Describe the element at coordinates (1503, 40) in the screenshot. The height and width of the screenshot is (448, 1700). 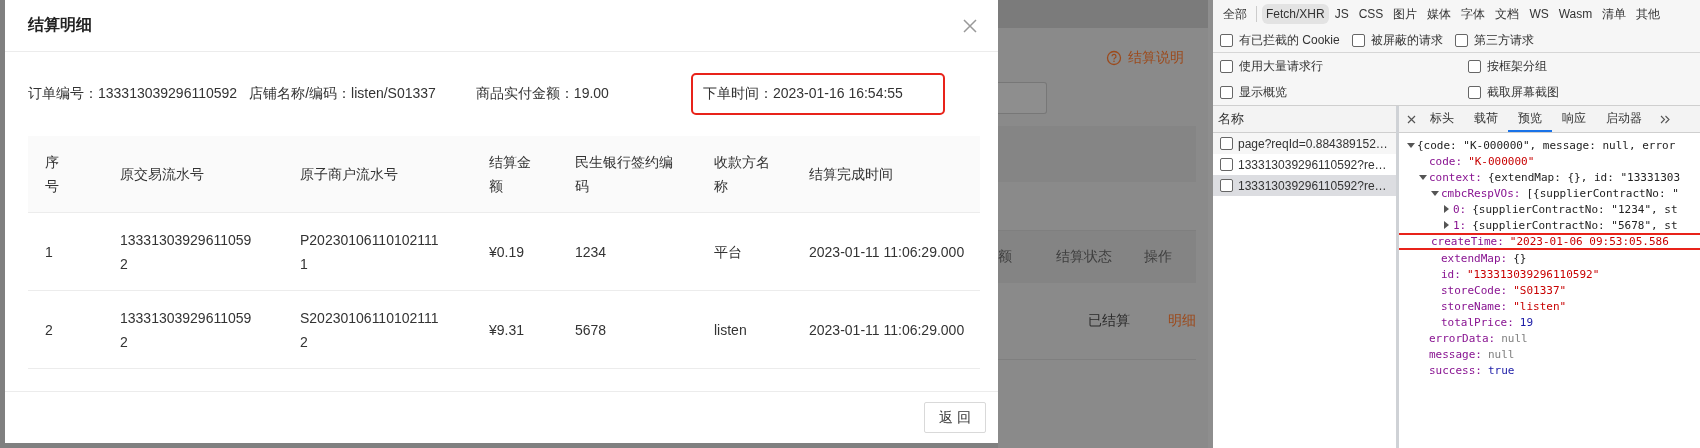
I see `checkbox-label: 第三方请求` at that location.